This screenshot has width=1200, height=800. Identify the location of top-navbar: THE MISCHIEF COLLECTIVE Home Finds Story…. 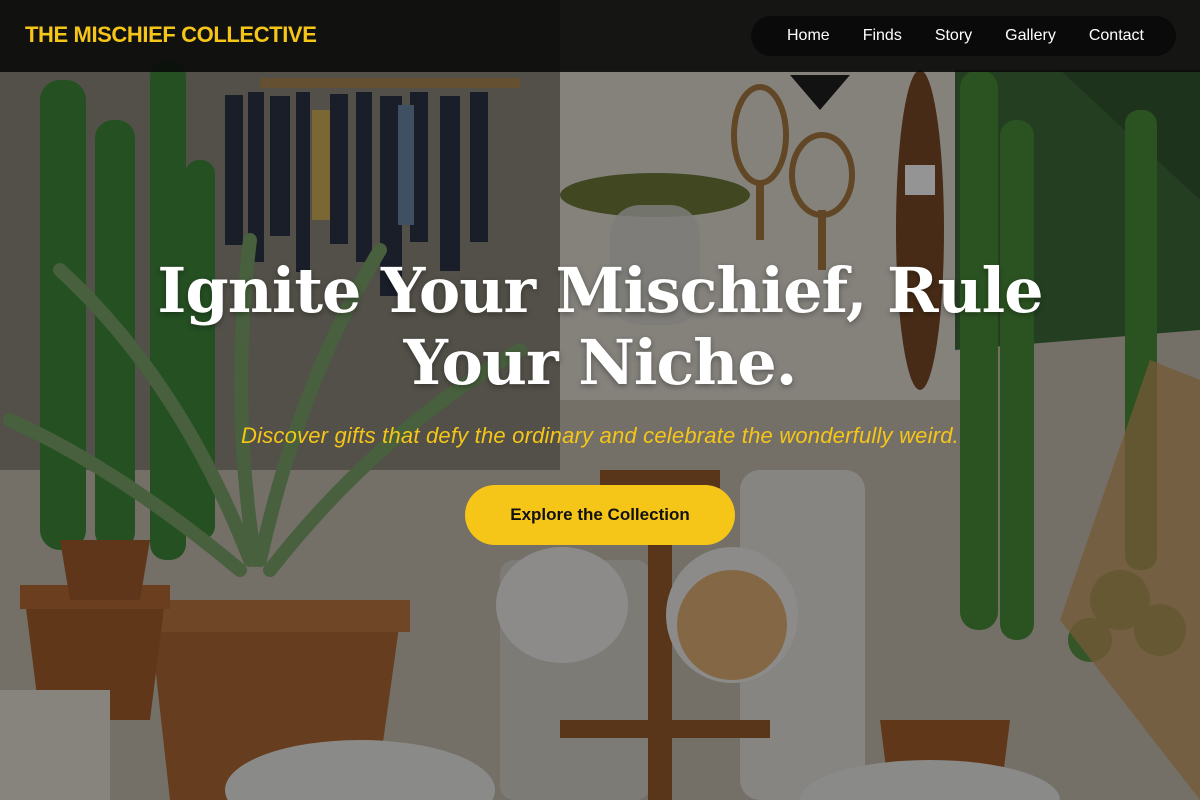
(600, 36).